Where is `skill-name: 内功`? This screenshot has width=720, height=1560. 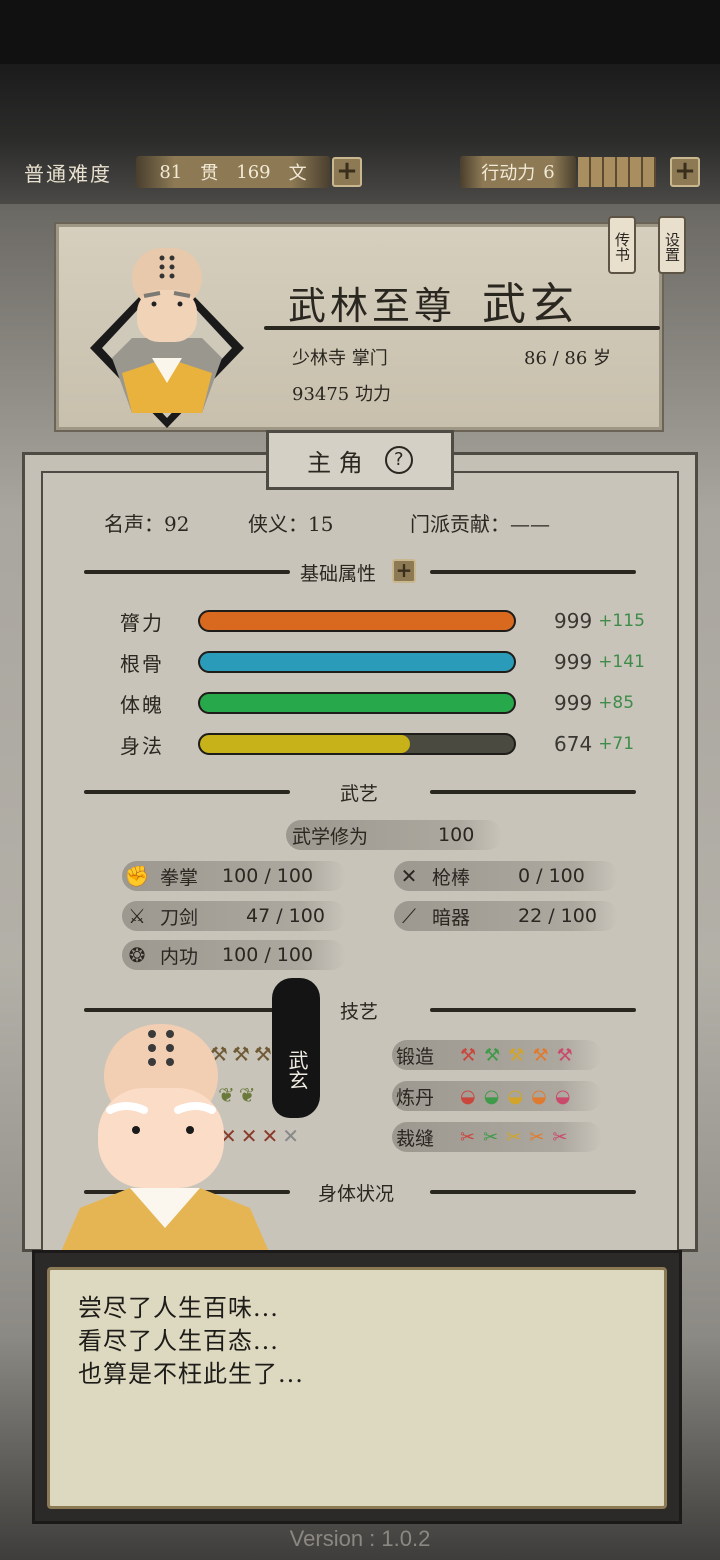
skill-name: 内功 is located at coordinates (179, 956).